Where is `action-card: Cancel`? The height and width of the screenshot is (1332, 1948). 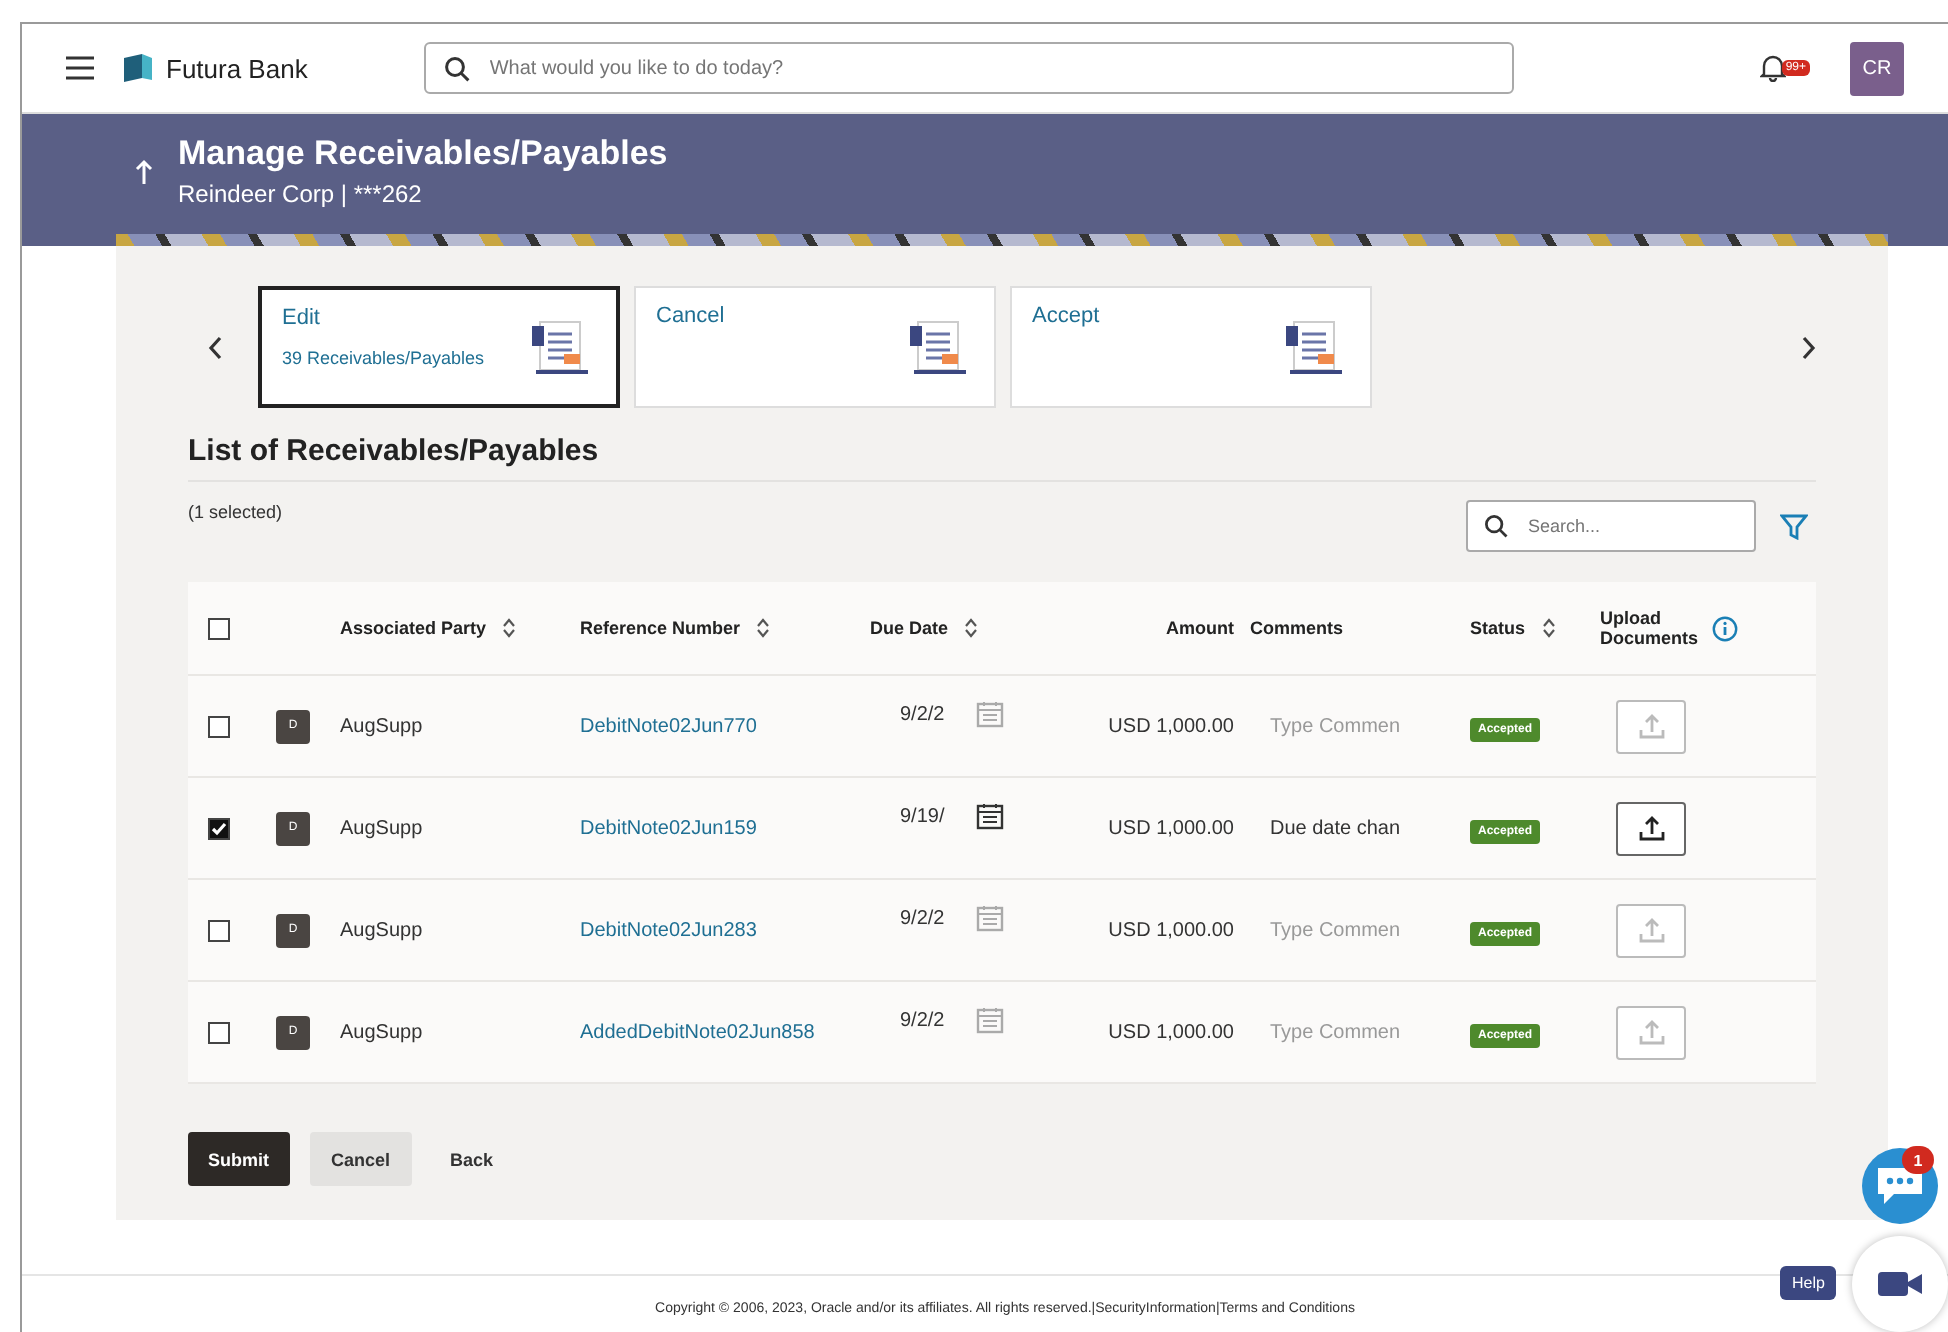 action-card: Cancel is located at coordinates (815, 347).